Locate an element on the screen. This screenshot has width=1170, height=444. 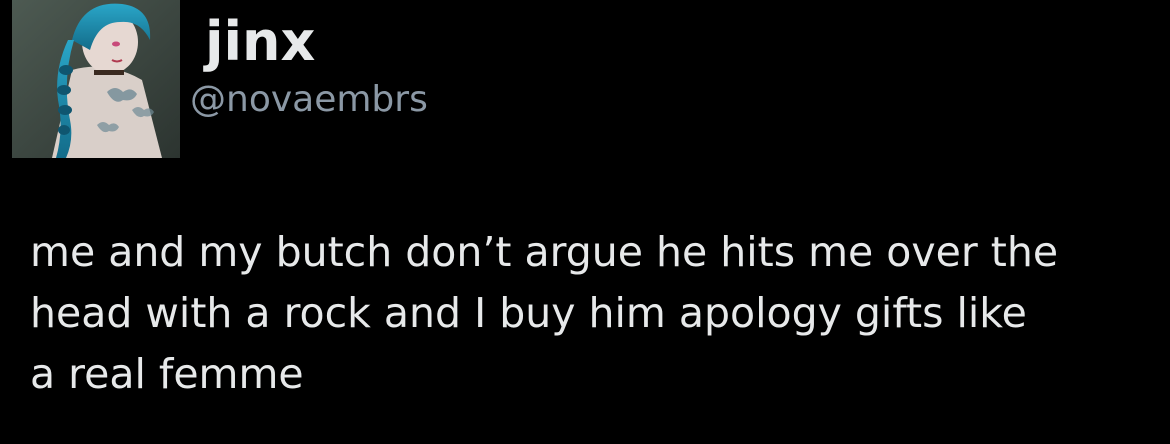
avatar-image is located at coordinates (96, 79).